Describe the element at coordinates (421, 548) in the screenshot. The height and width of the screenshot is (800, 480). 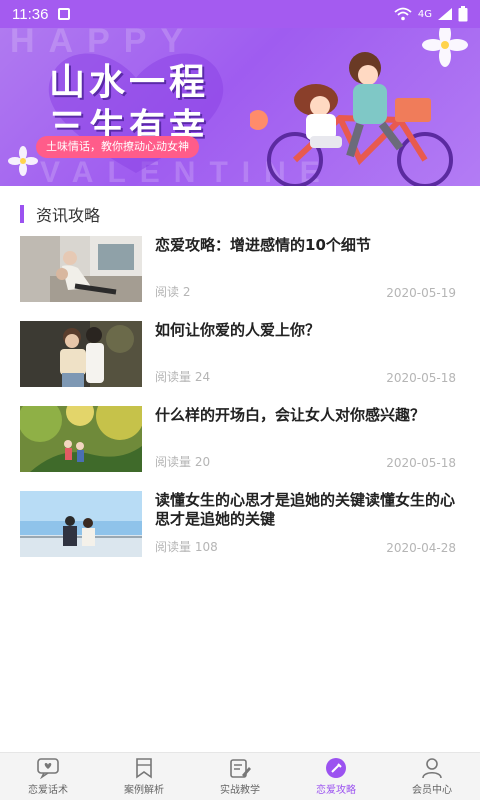
I see `article-date: 2020-04-28` at that location.